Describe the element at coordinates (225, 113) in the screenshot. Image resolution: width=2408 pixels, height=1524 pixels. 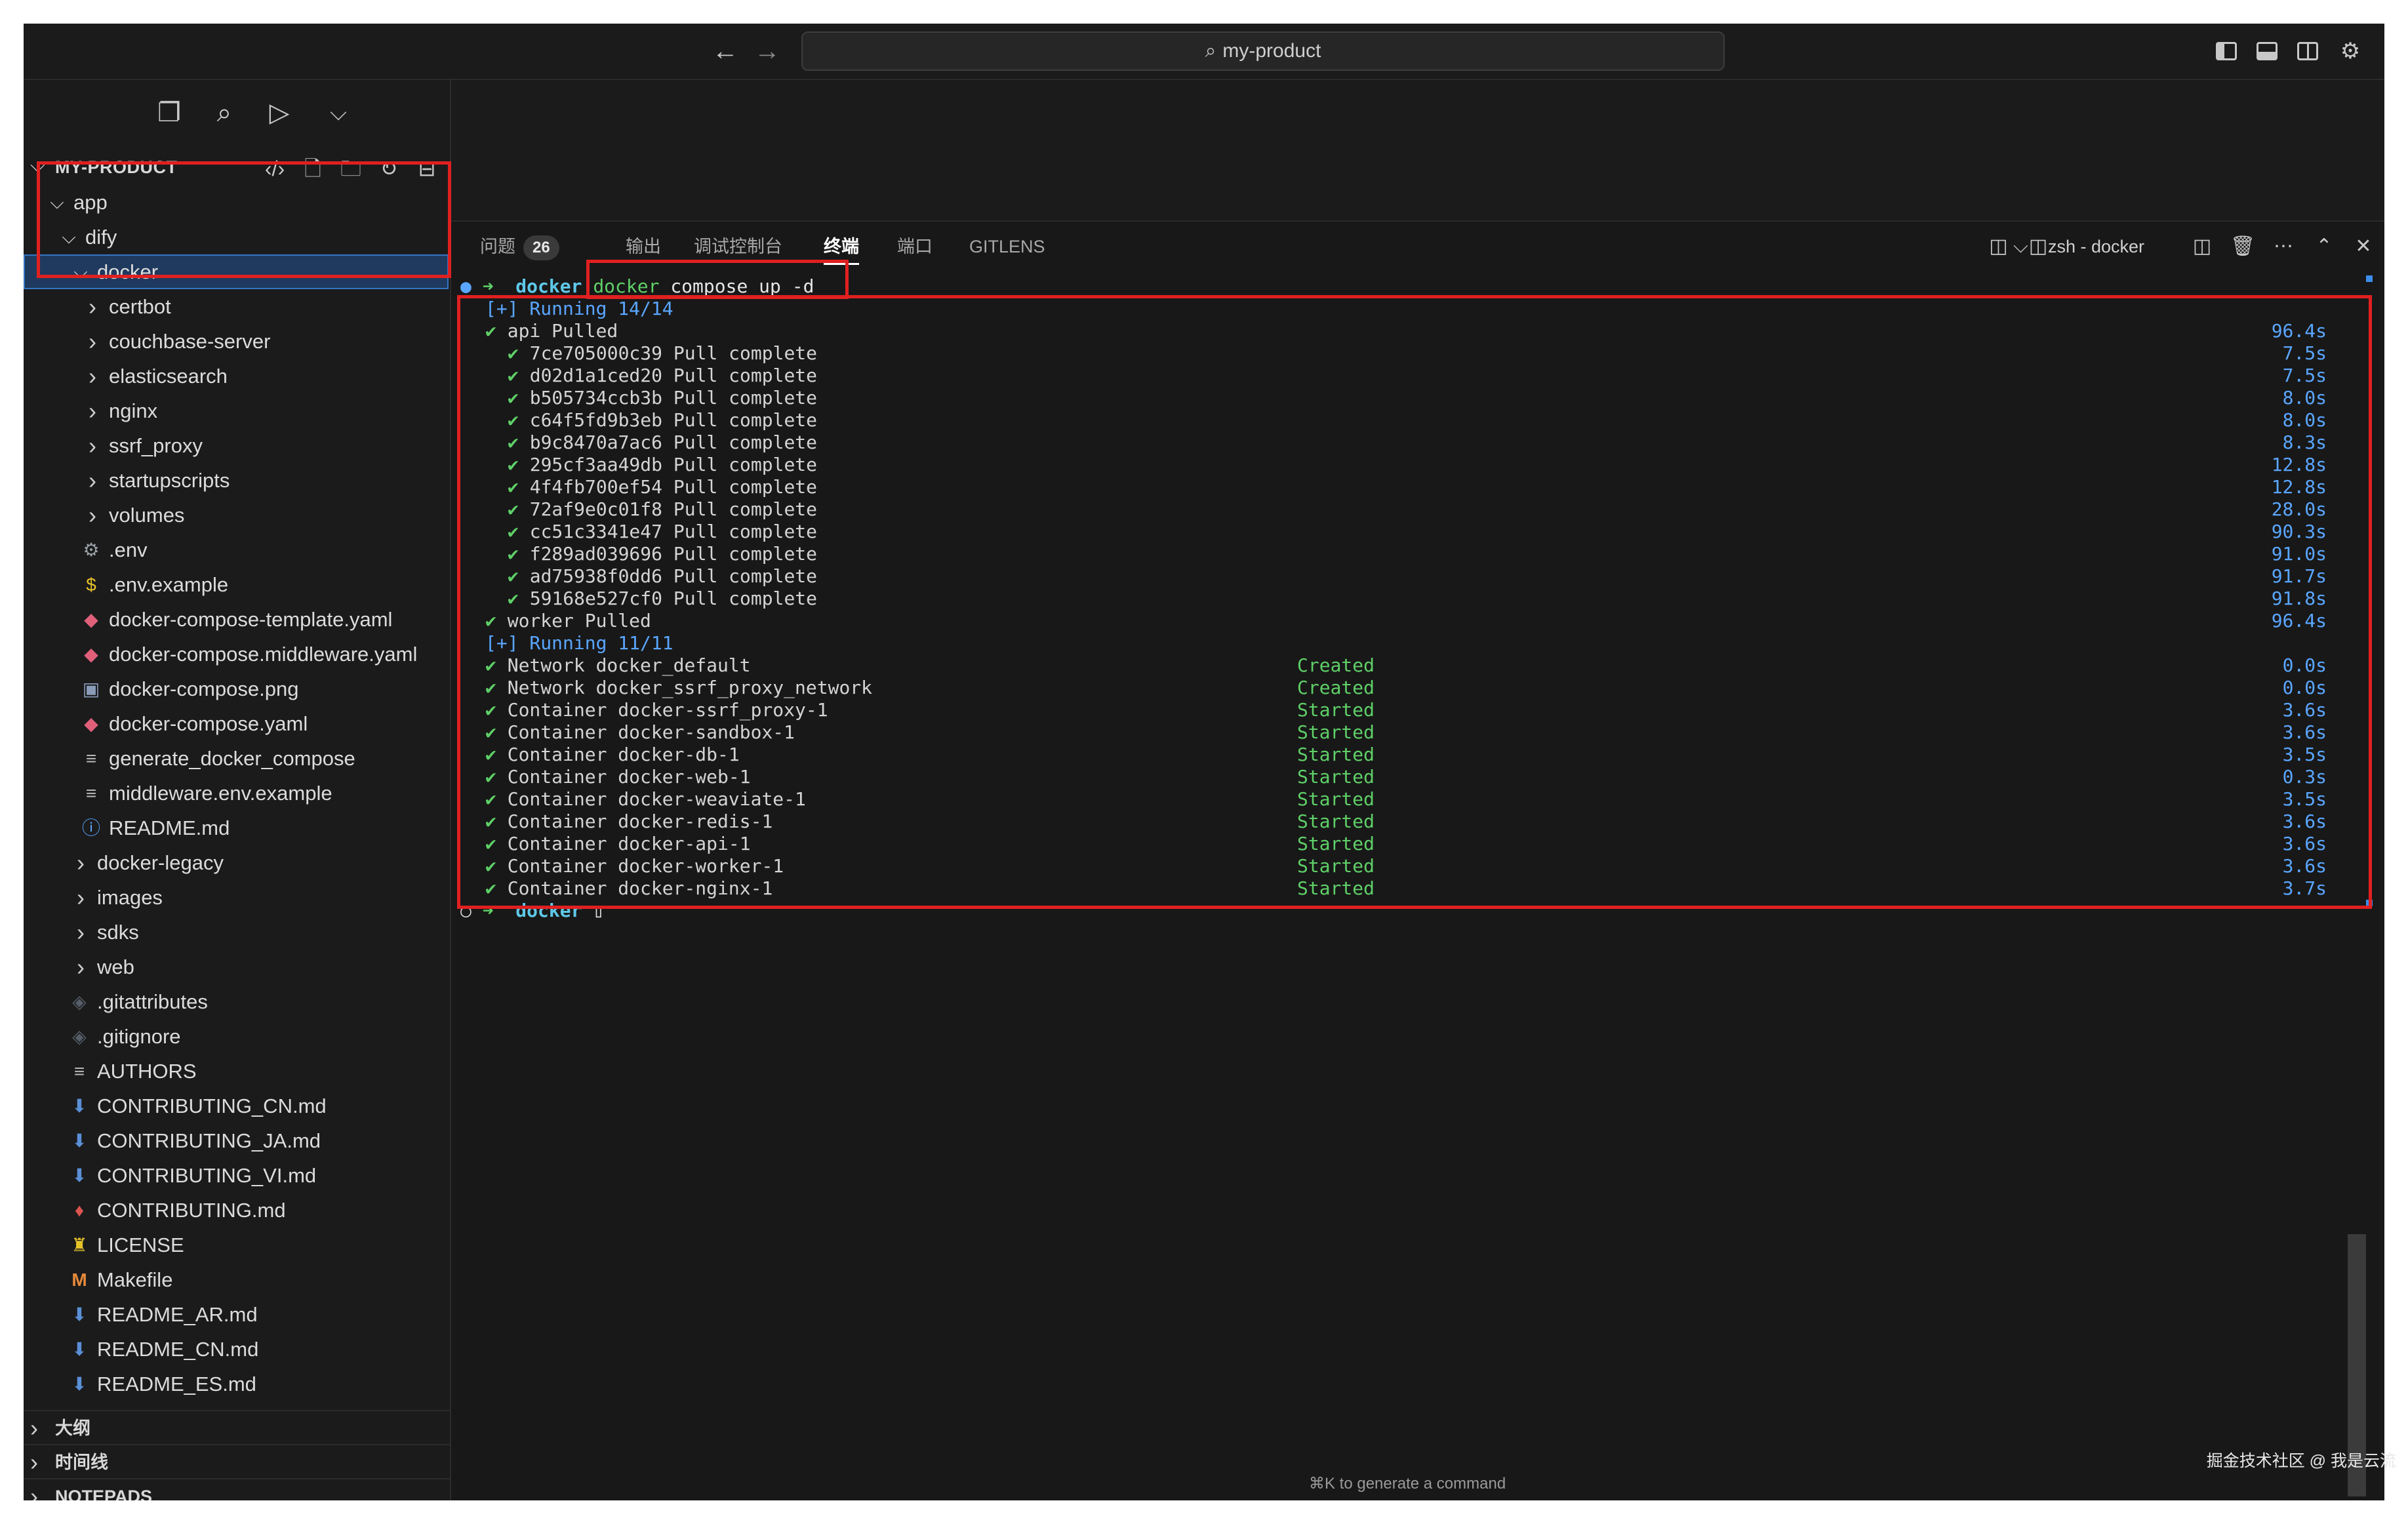
I see `search-icon: ⌕` at that location.